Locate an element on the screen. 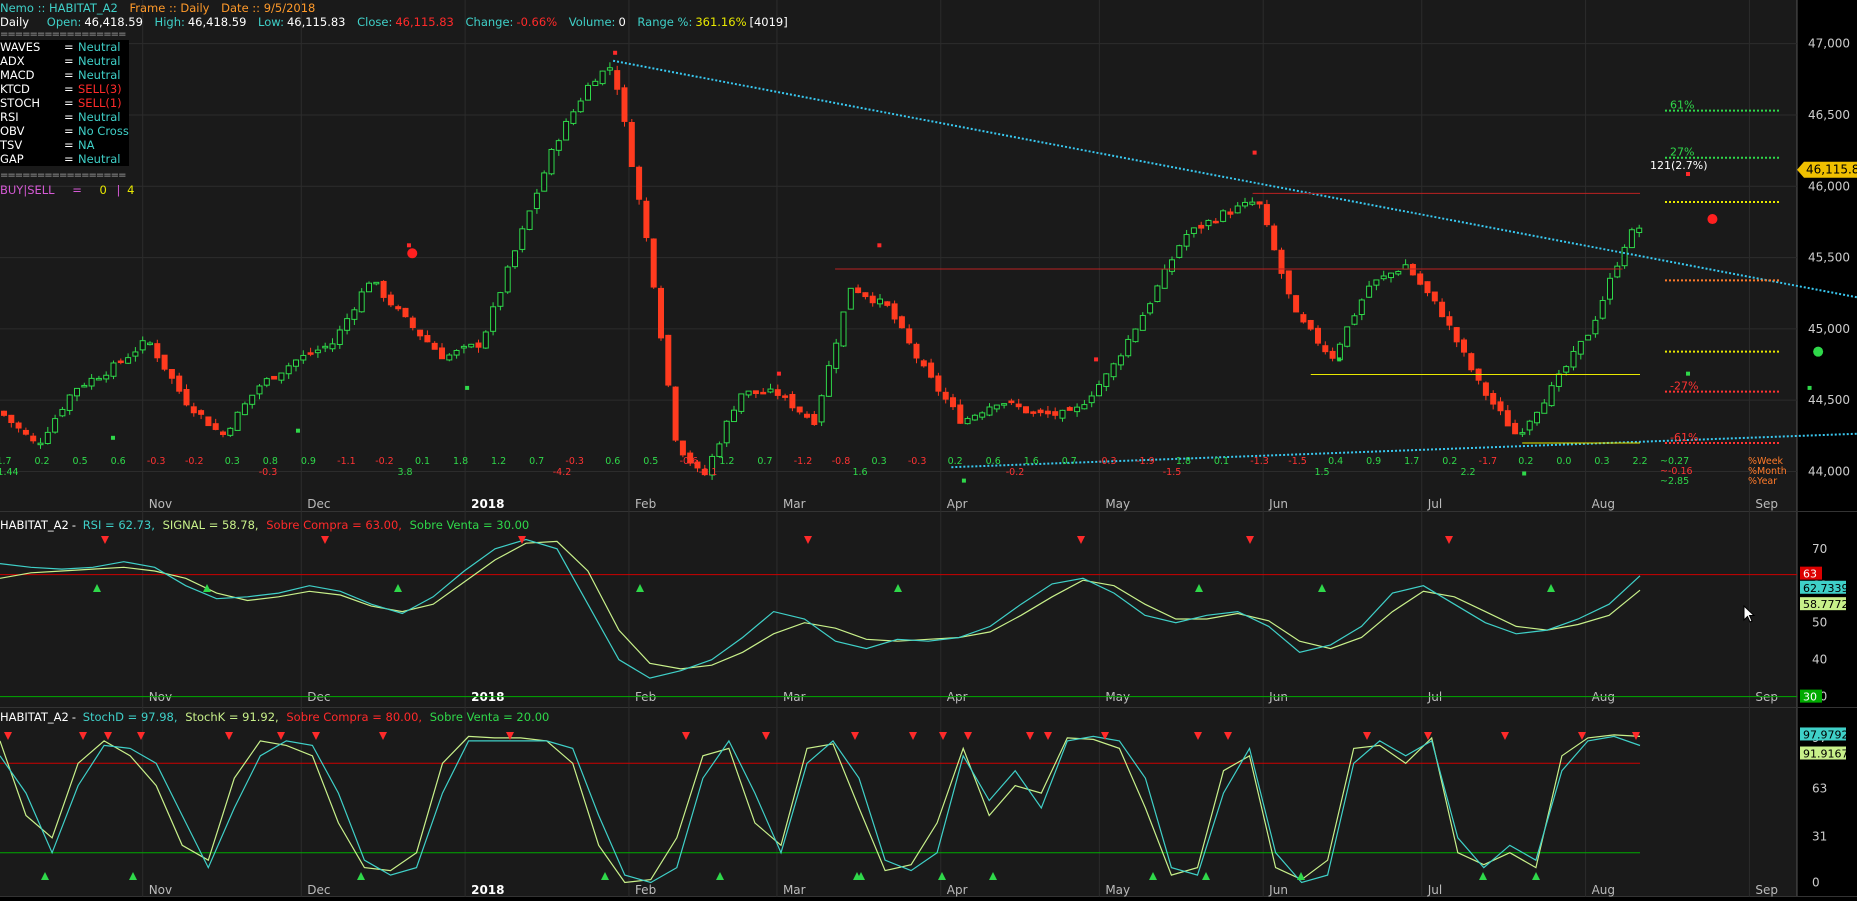  change-label: Change: is located at coordinates (489, 22).